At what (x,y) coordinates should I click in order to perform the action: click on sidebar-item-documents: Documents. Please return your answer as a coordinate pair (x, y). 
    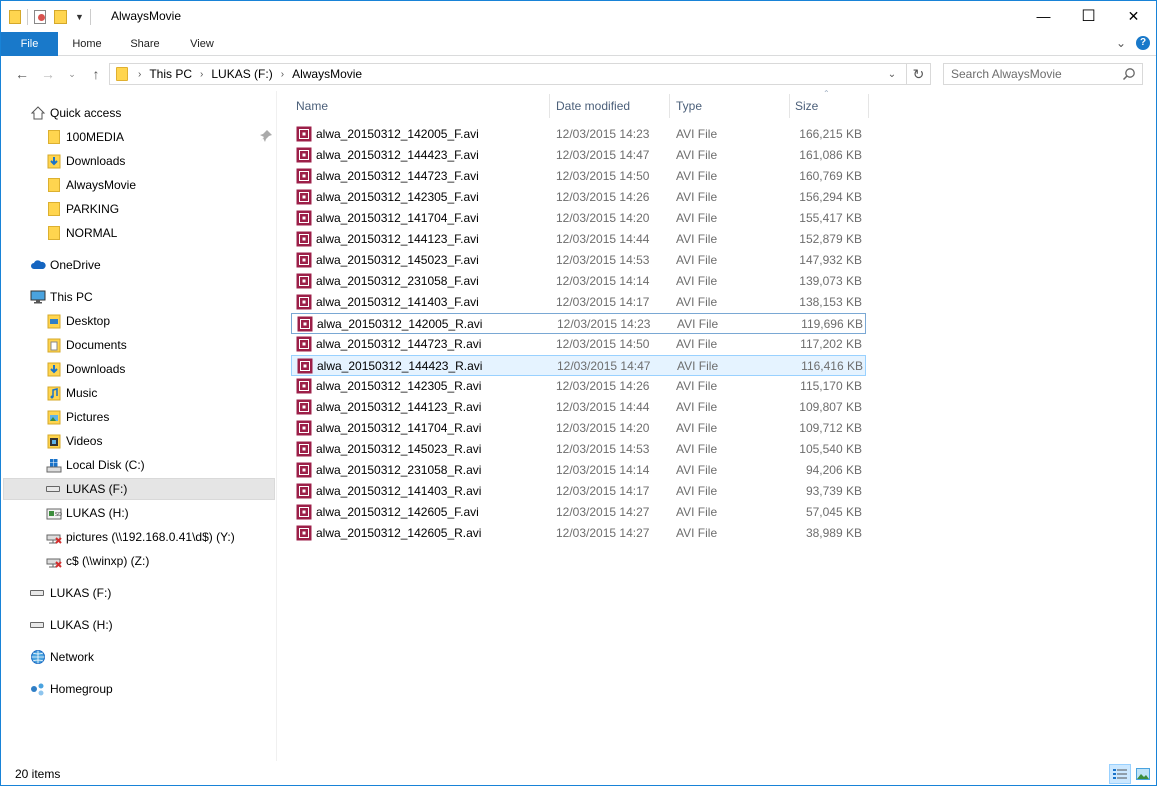
    Looking at the image, I should click on (139, 345).